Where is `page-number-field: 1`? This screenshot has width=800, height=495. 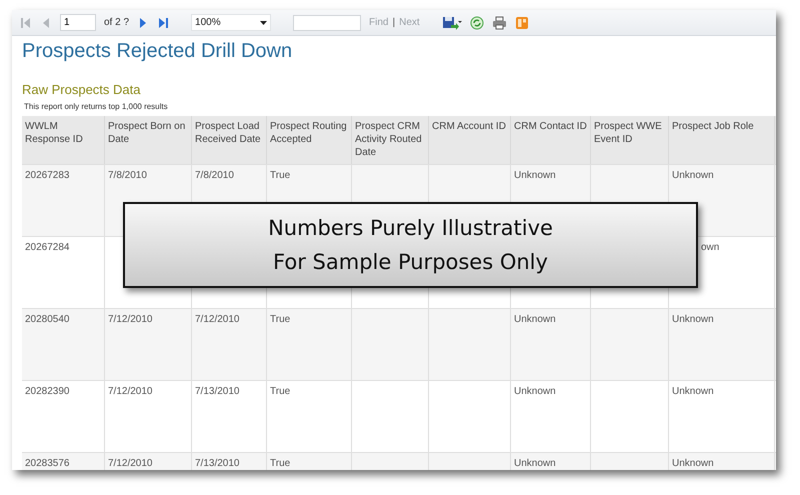
page-number-field: 1 is located at coordinates (78, 22).